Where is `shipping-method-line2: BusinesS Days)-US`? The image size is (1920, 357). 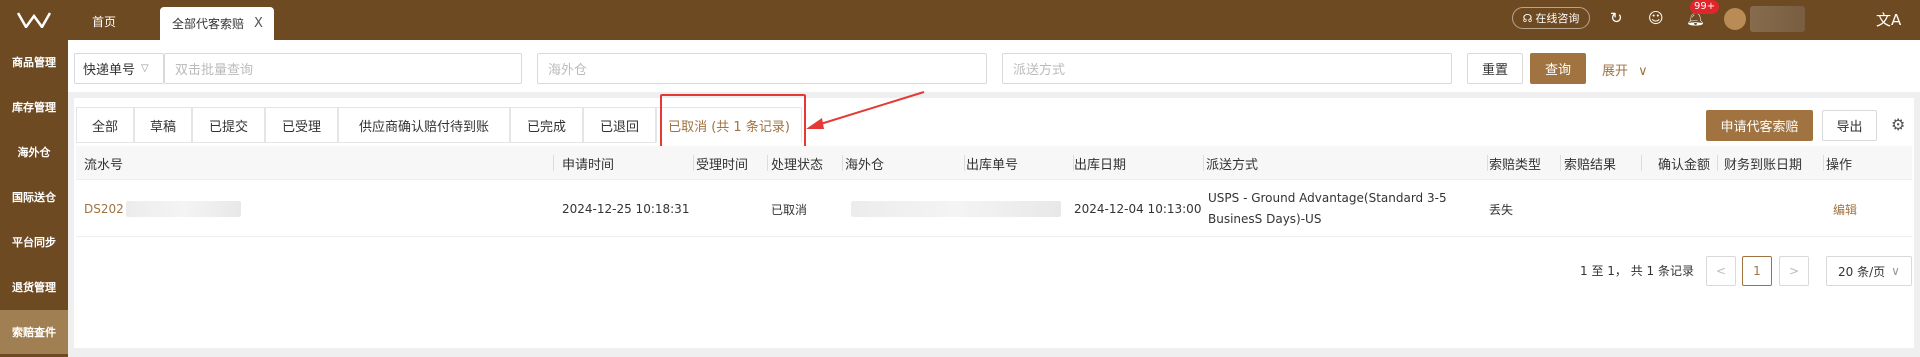
shipping-method-line2: BusinesS Days)-US is located at coordinates (1265, 219).